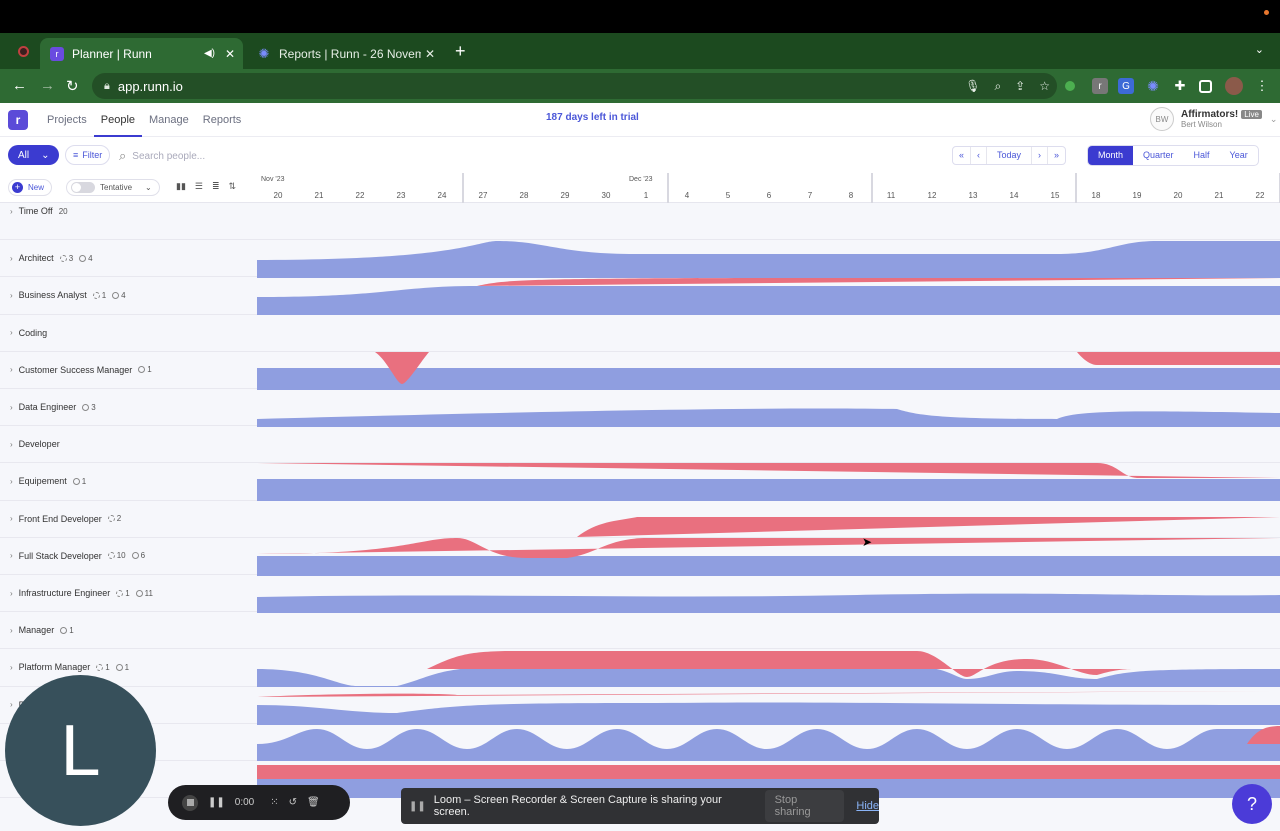 The width and height of the screenshot is (1280, 831). Describe the element at coordinates (1070, 86) in the screenshot. I see `extension-dot-icon` at that location.